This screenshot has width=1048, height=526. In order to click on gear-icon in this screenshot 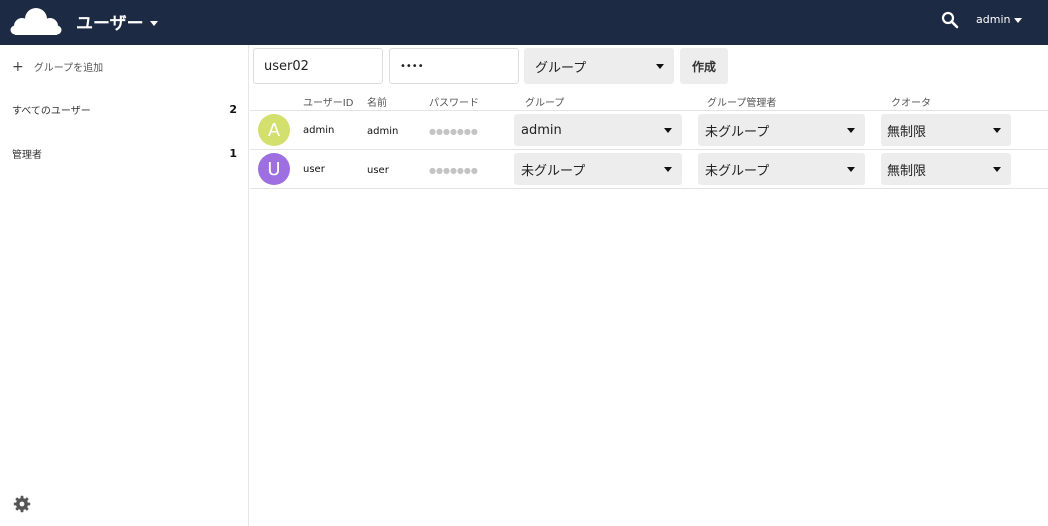, I will do `click(22, 504)`.